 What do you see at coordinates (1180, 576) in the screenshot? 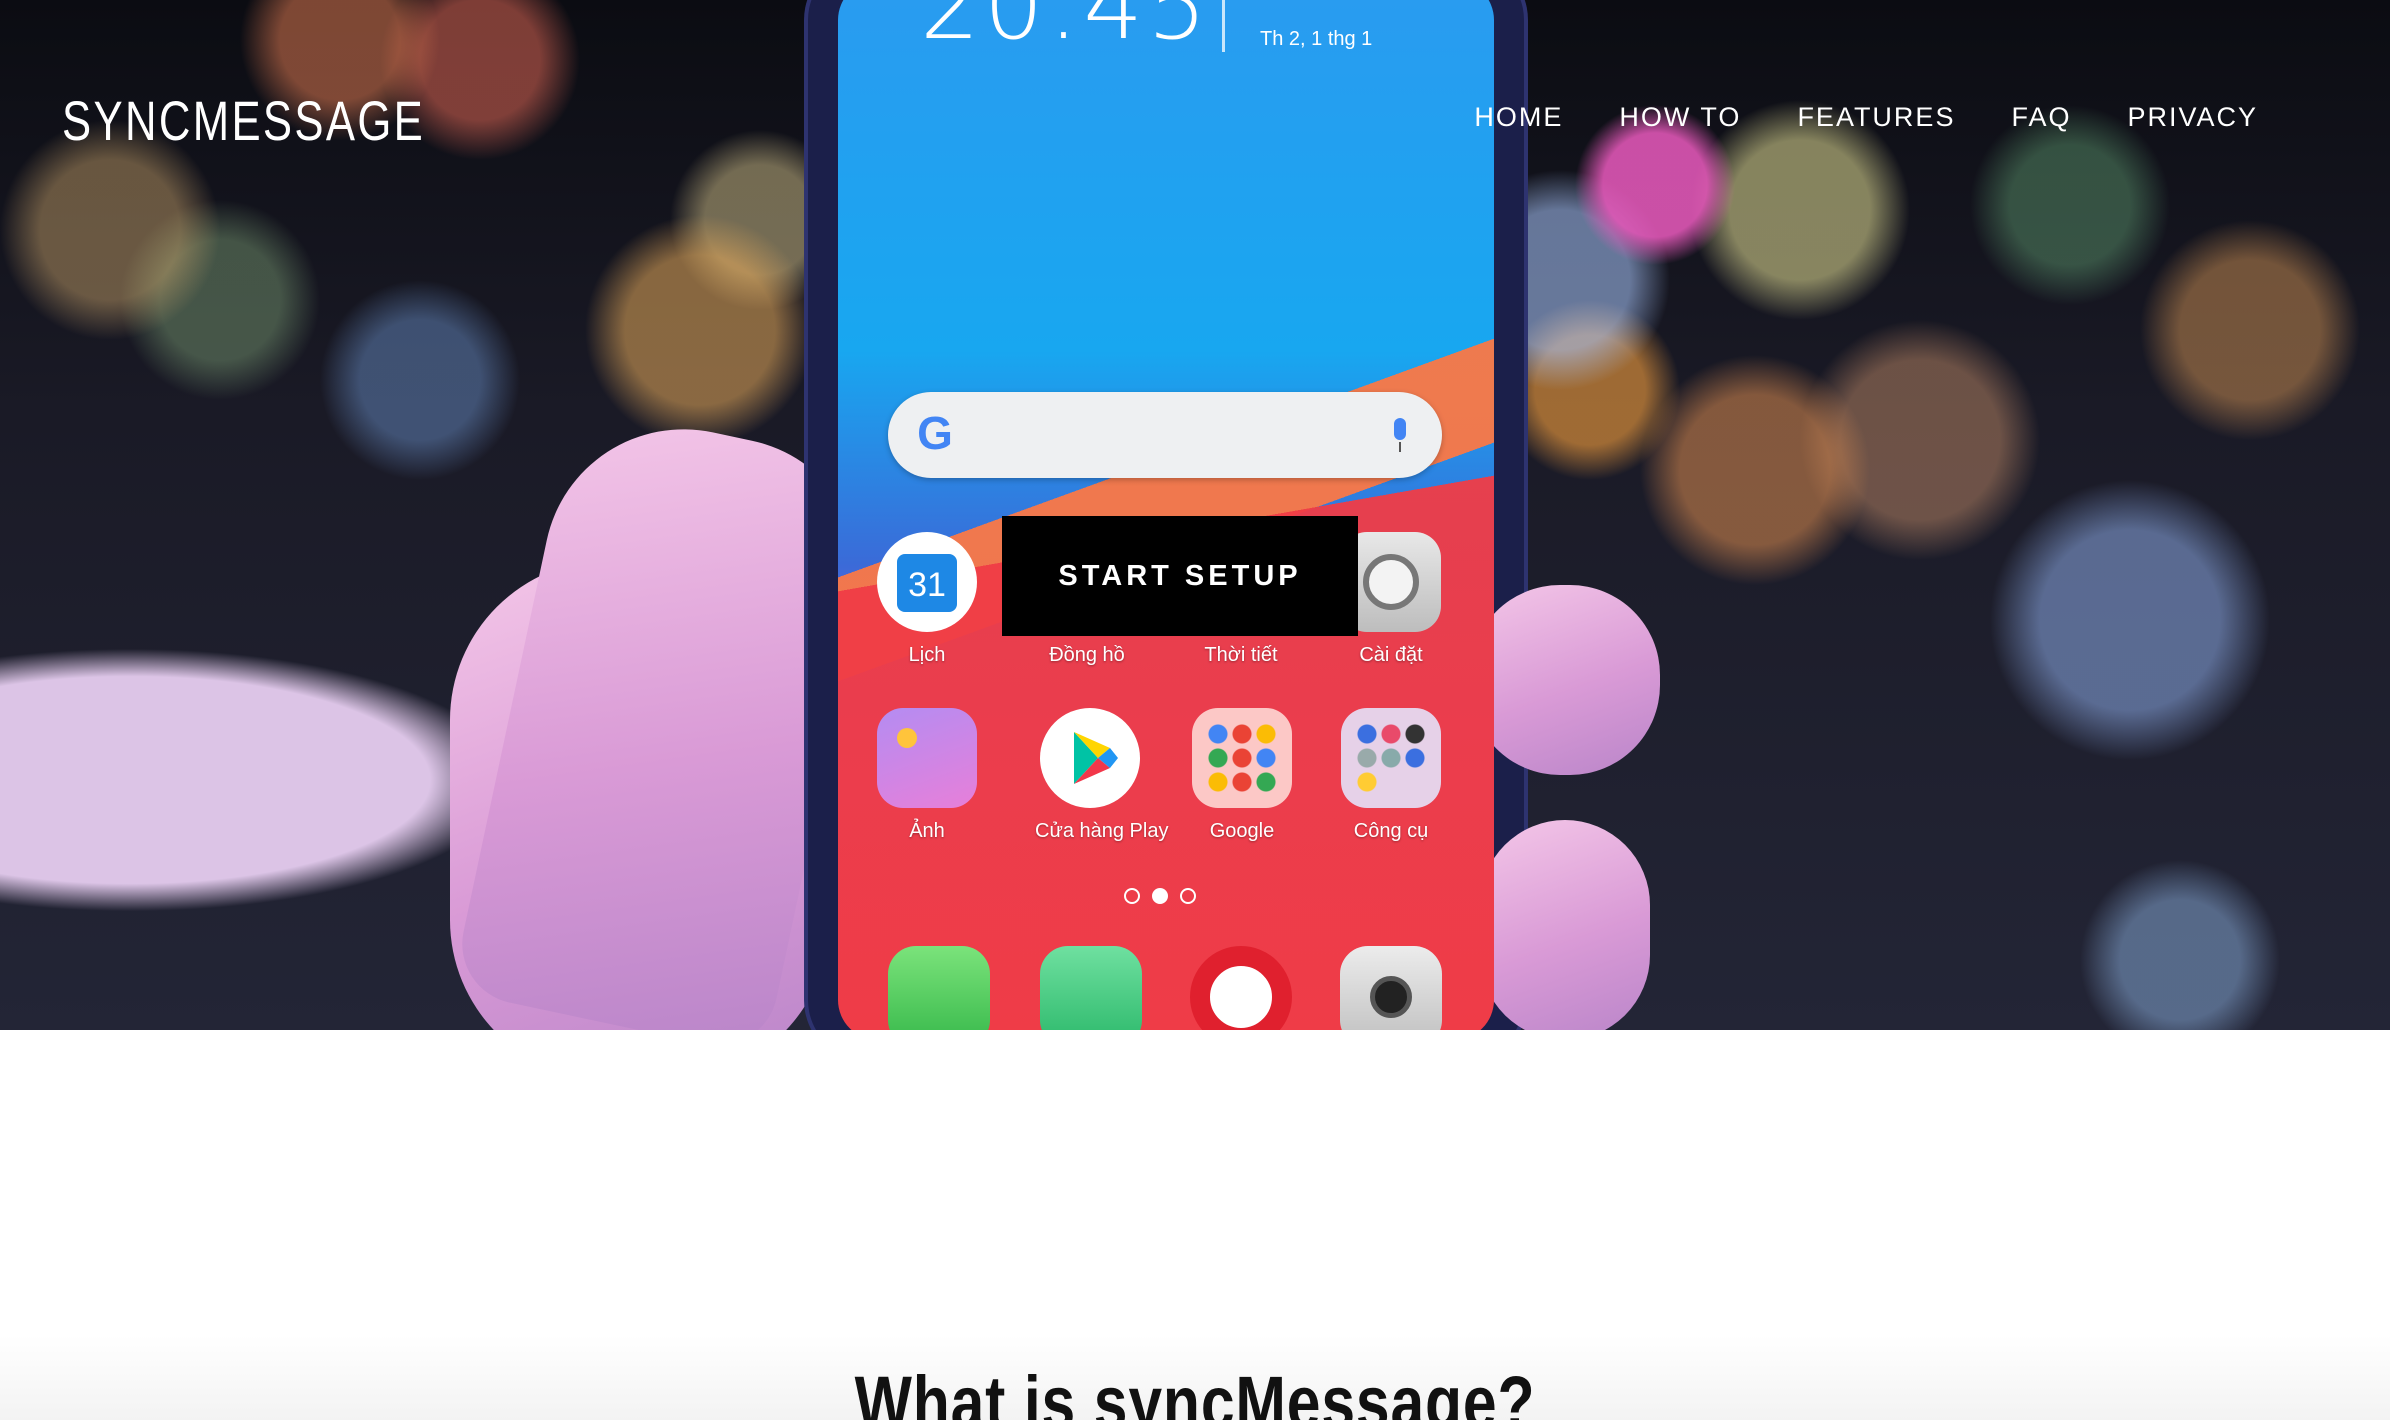
I see `start-setup-button: START SETUP` at bounding box center [1180, 576].